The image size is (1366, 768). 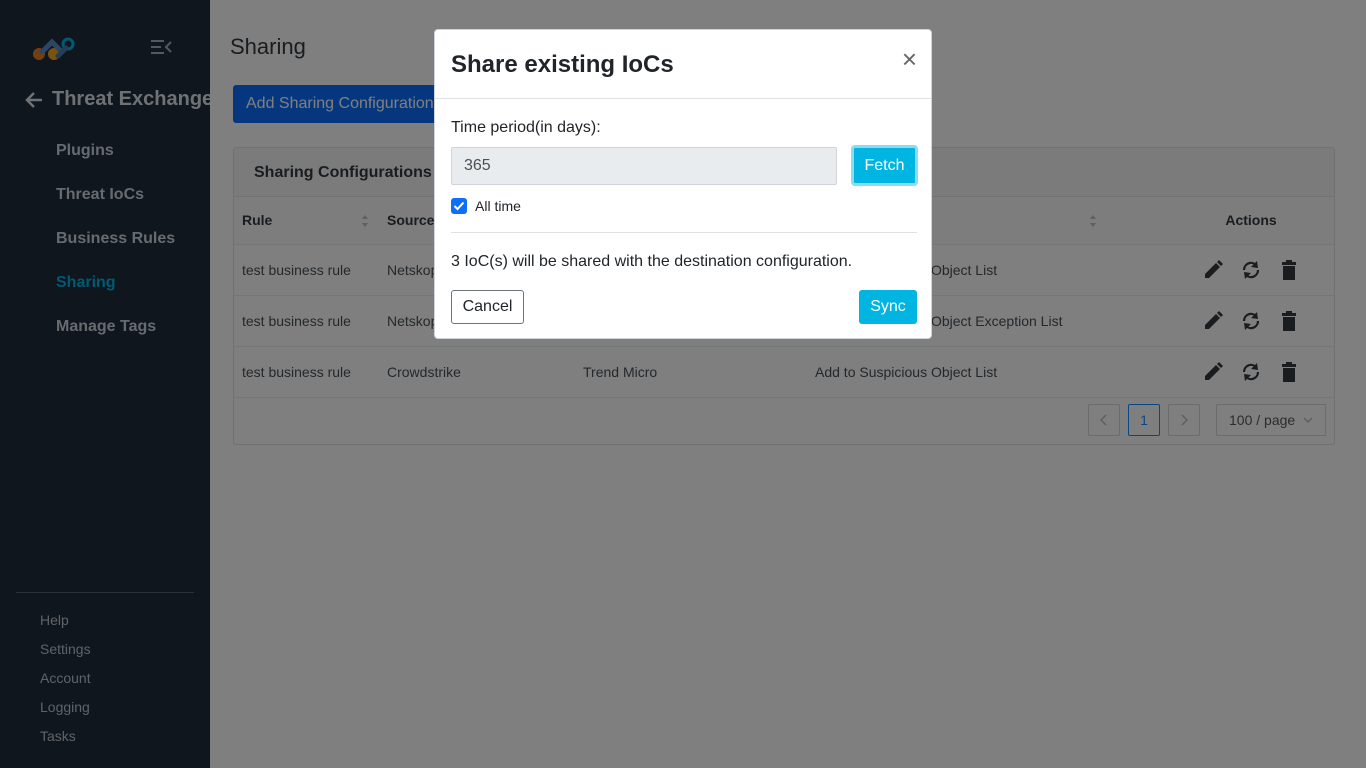 I want to click on modal-header: Share existing IoCs ×, so click(x=683, y=64).